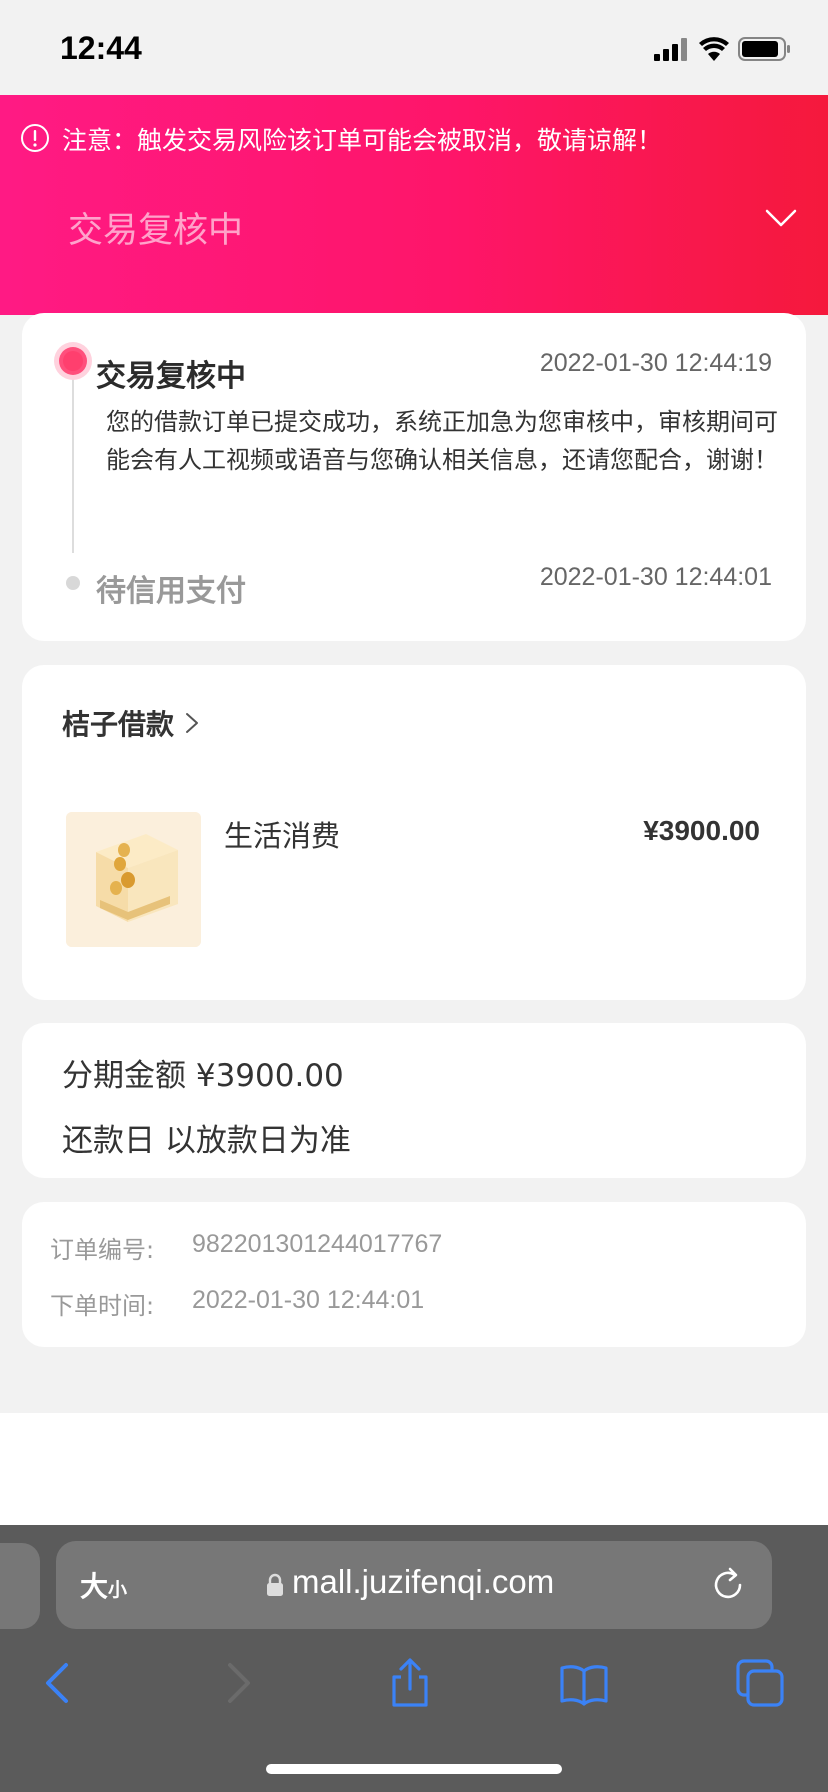 The image size is (828, 1792). I want to click on status-time: 12:44, so click(101, 48).